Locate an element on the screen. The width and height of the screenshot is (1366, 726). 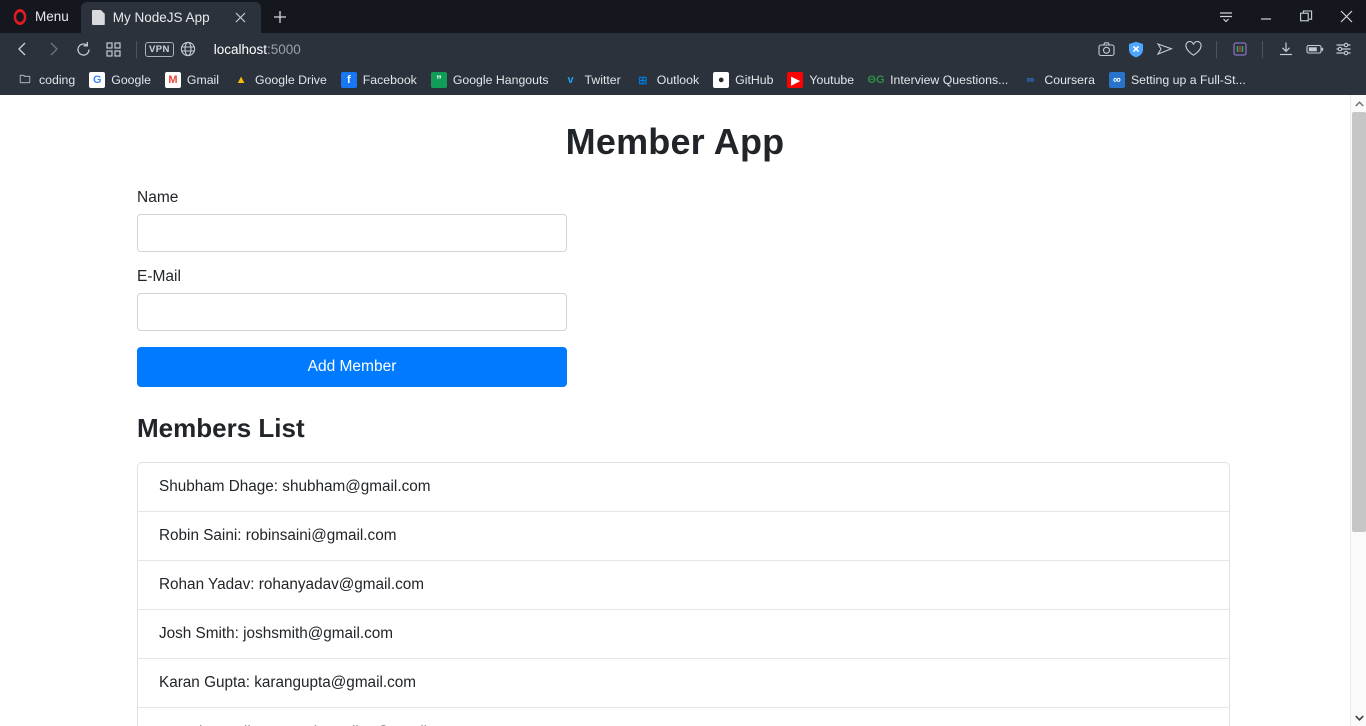
downloads-icon is located at coordinates (1285, 49).